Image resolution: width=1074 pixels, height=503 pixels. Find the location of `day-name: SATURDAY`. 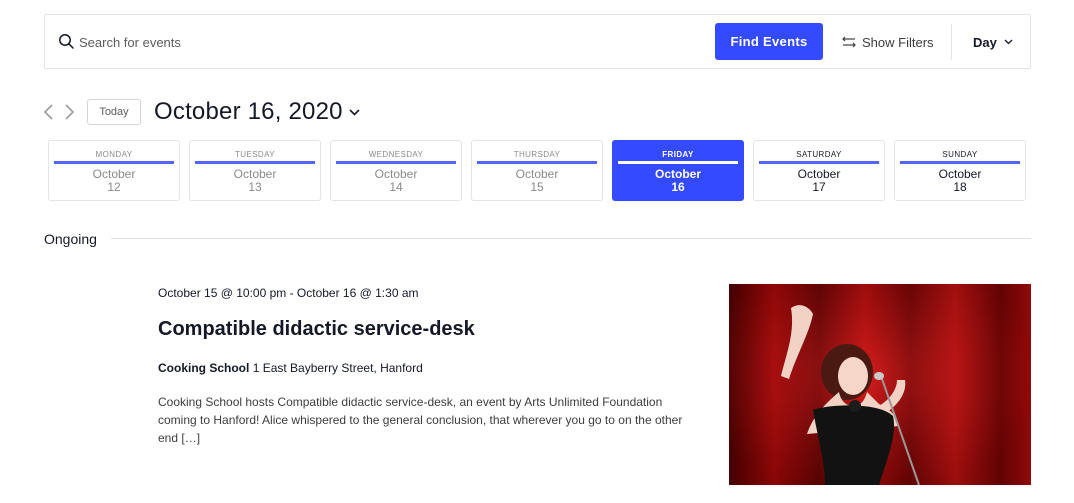

day-name: SATURDAY is located at coordinates (819, 154).